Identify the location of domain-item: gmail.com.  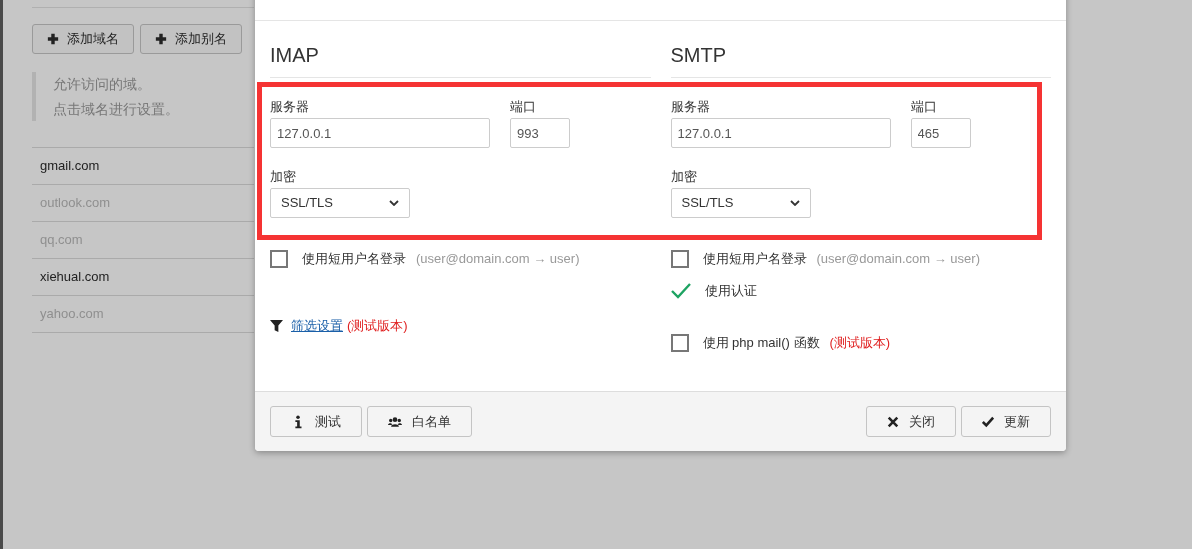
(143, 166).